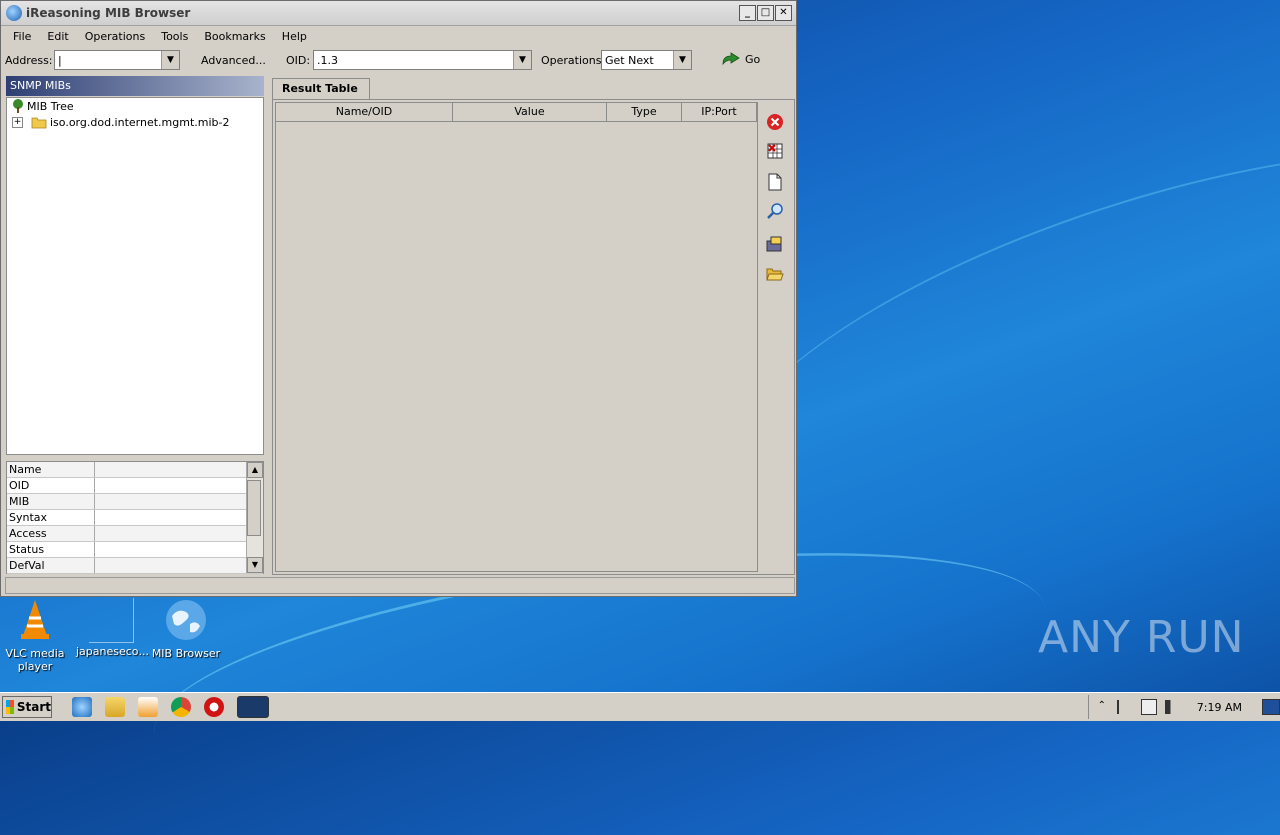 This screenshot has height=835, width=1280. What do you see at coordinates (22, 36) in the screenshot?
I see `menu-file: File` at bounding box center [22, 36].